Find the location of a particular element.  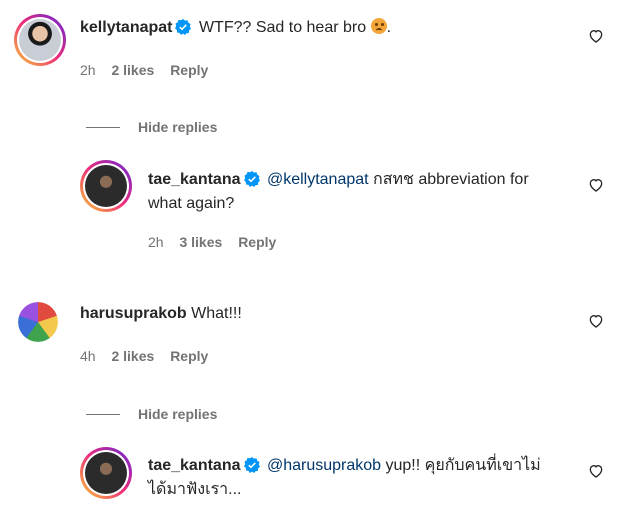

likes-count: 3 likes is located at coordinates (200, 242).